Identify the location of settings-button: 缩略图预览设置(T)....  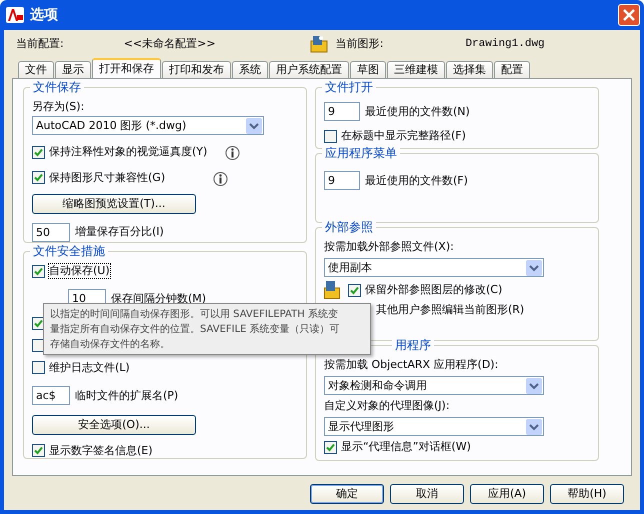
(114, 204).